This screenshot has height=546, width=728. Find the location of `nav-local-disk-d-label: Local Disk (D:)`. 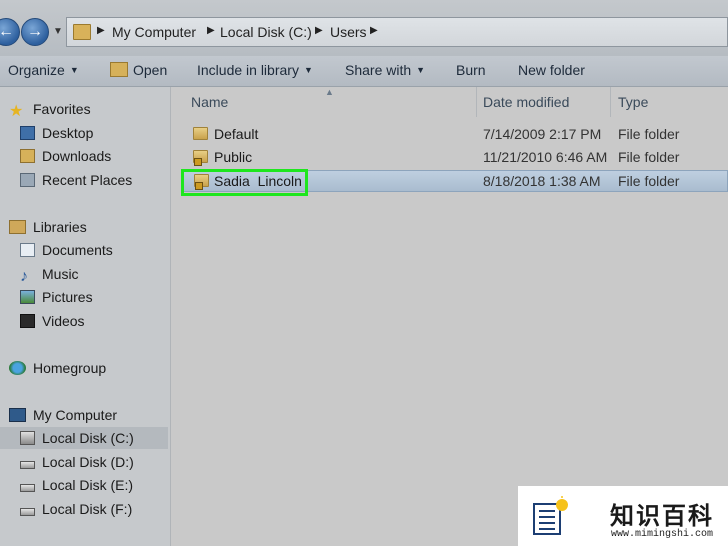

nav-local-disk-d-label: Local Disk (D:) is located at coordinates (88, 462).